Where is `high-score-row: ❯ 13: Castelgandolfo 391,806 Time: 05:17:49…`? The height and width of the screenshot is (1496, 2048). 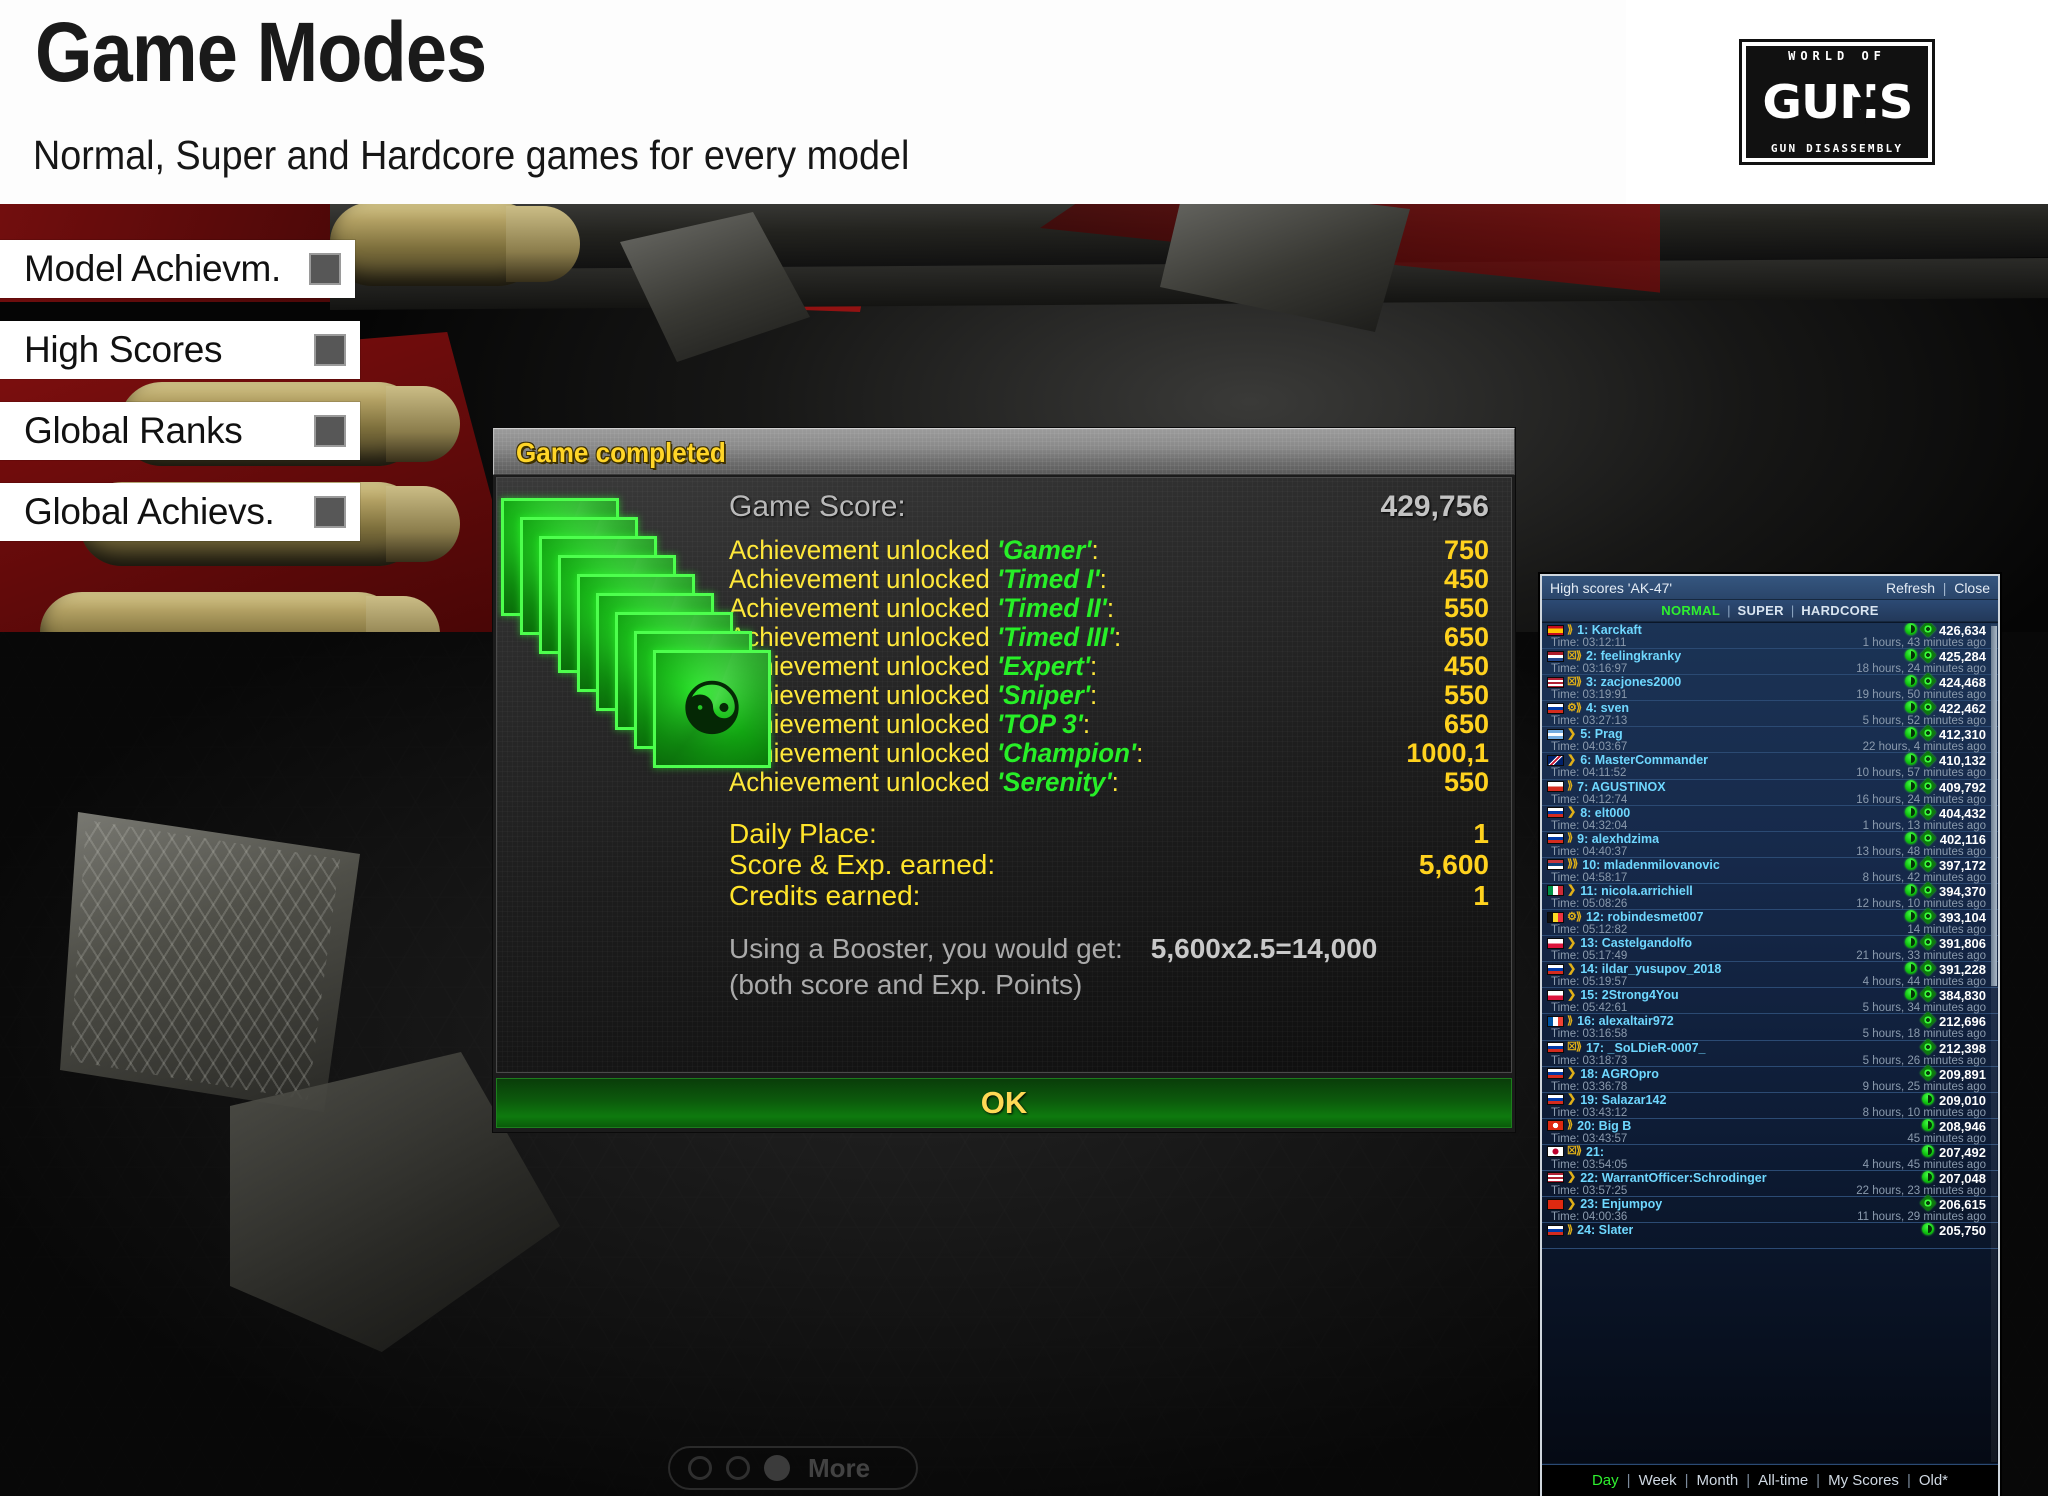 high-score-row: ❯ 13: Castelgandolfo 391,806 Time: 05:17:49… is located at coordinates (1770, 948).